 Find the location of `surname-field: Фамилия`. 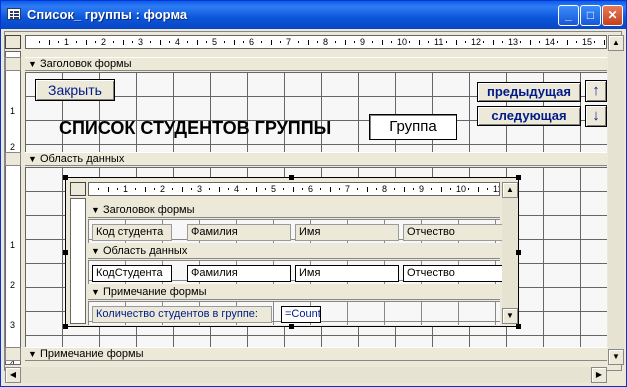

surname-field: Фамилия is located at coordinates (239, 273).